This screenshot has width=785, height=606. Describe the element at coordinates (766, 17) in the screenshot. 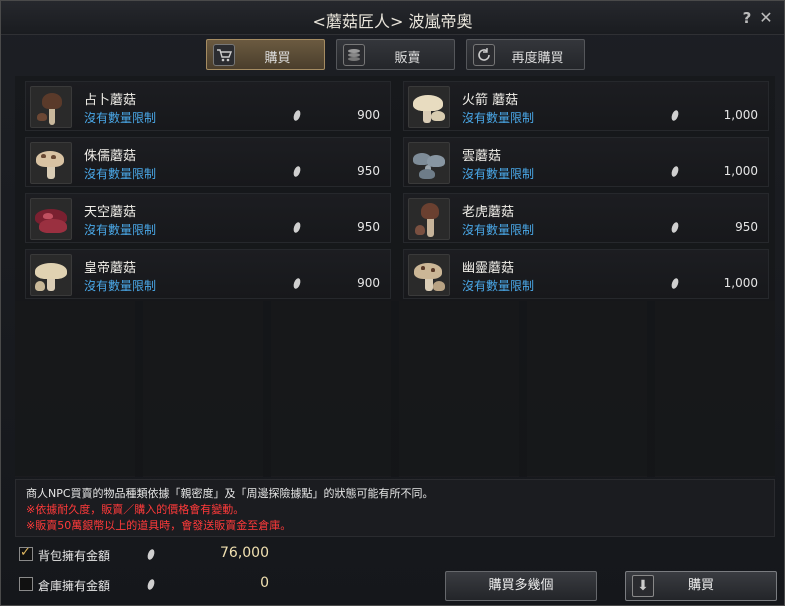

I see `close-button: ✕` at that location.